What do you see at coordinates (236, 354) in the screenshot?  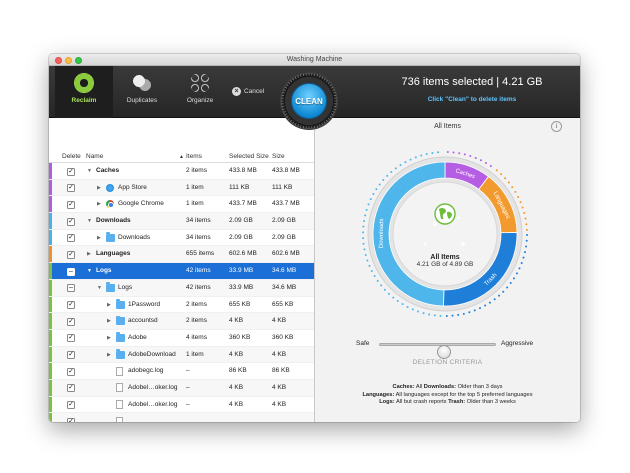 I see `row-selected-size: 4 KB` at bounding box center [236, 354].